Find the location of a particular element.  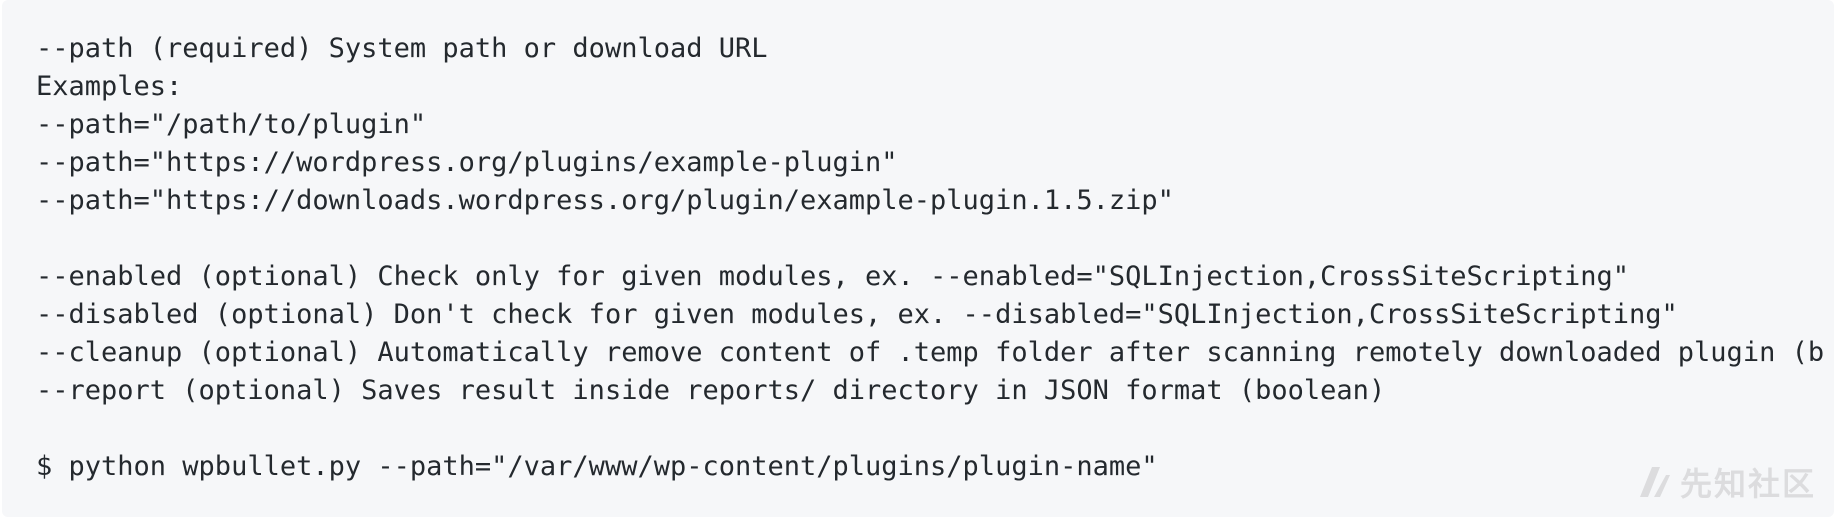

code-line-2: Examples: is located at coordinates (109, 86).